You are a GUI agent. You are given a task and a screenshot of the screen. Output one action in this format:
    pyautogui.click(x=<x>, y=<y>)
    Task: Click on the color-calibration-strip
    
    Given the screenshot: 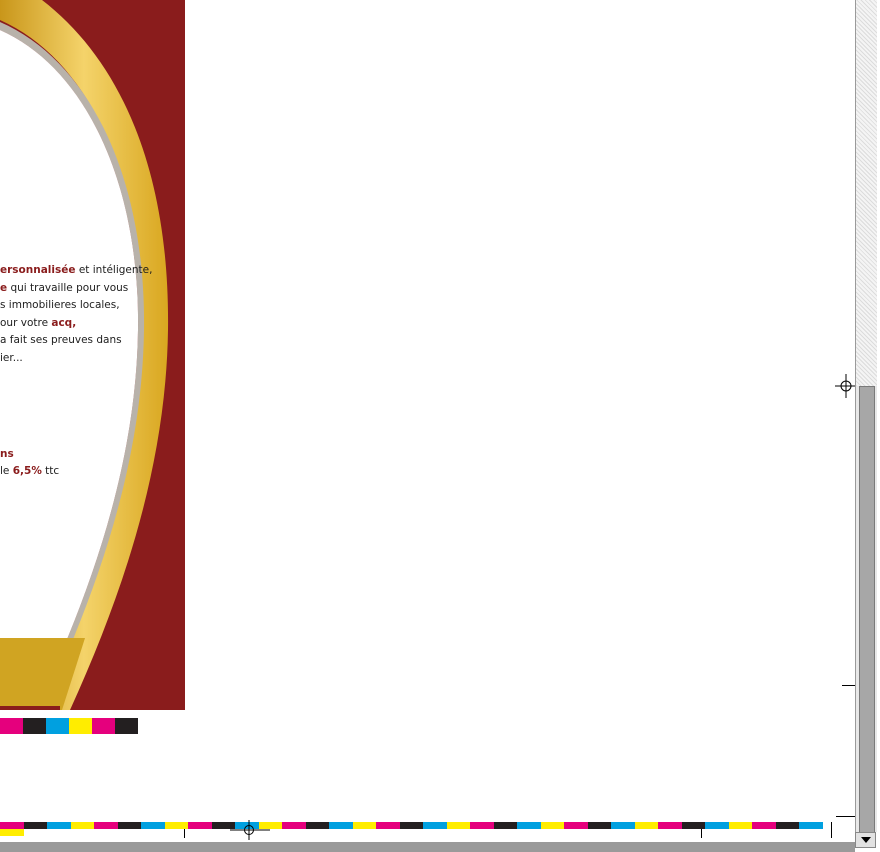 What is the action you would take?
    pyautogui.click(x=421, y=829)
    